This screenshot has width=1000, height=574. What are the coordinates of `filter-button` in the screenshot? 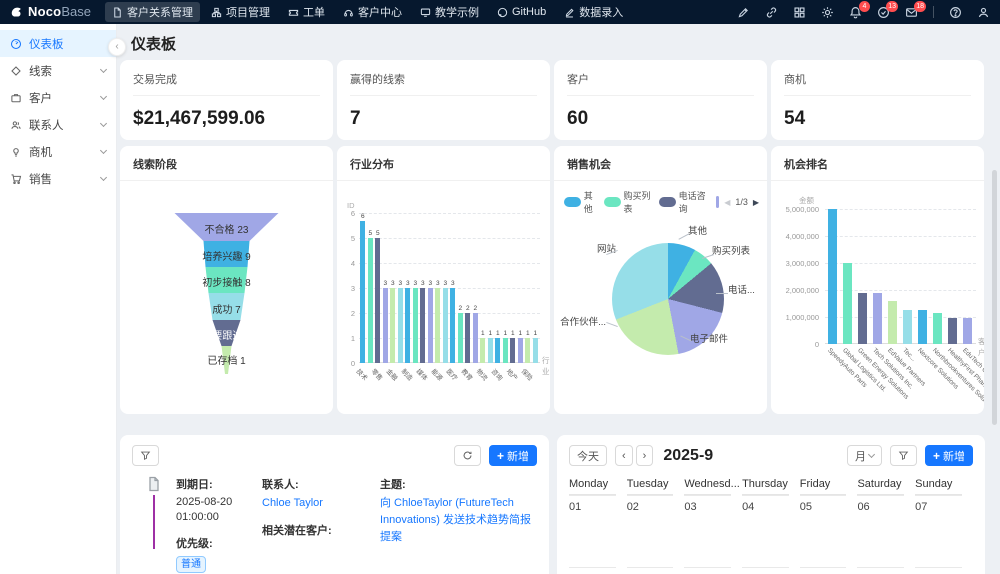 It's located at (145, 455).